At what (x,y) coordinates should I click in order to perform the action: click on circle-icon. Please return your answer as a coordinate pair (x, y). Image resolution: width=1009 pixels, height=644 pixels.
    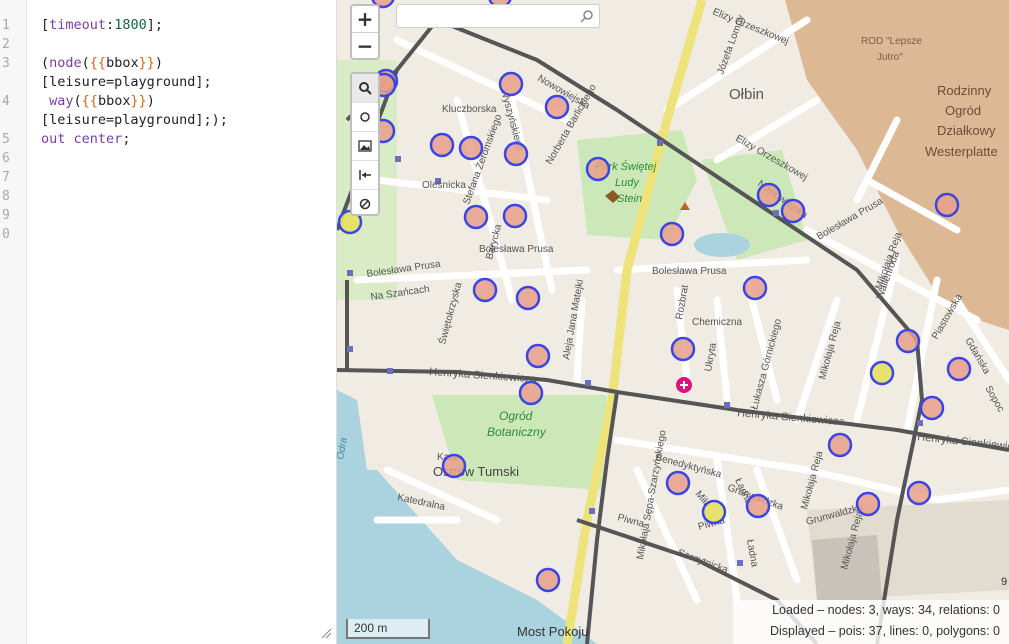
    Looking at the image, I should click on (365, 117).